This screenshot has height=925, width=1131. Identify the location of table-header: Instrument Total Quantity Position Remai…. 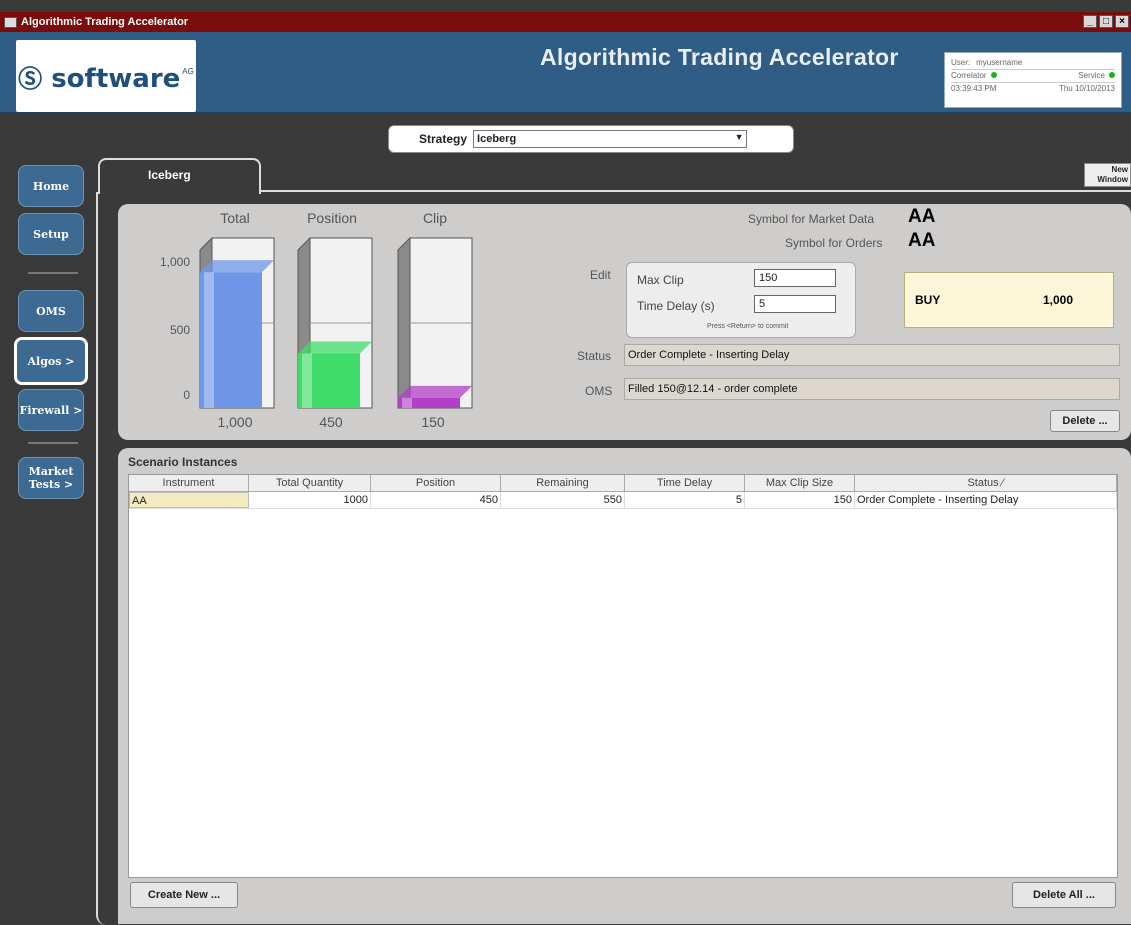
(623, 483).